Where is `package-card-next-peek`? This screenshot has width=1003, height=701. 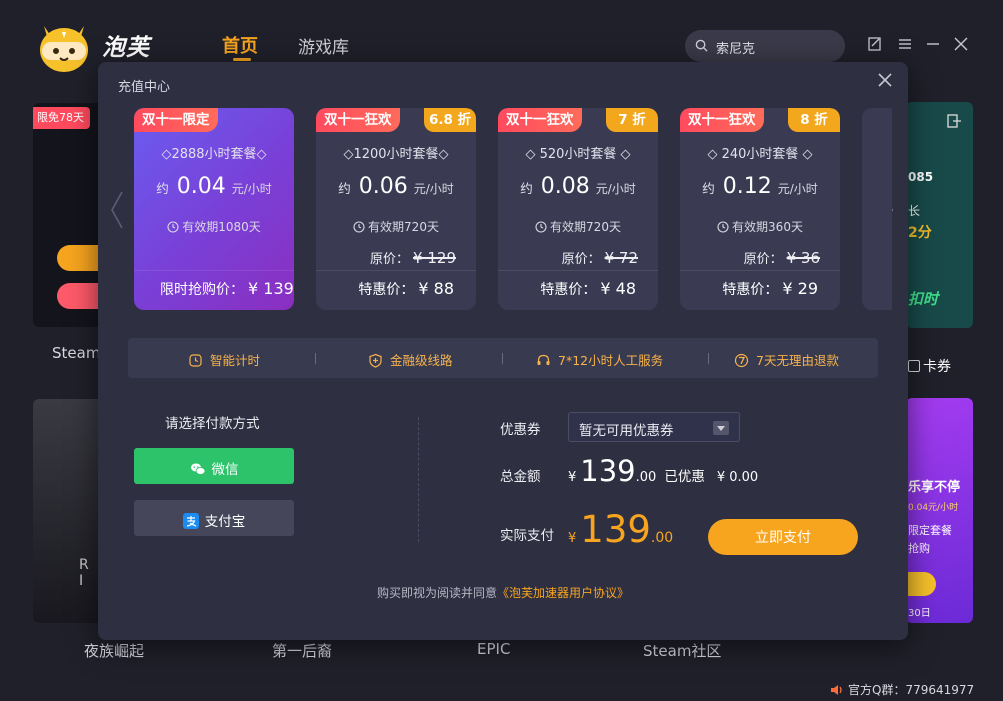 package-card-next-peek is located at coordinates (877, 209).